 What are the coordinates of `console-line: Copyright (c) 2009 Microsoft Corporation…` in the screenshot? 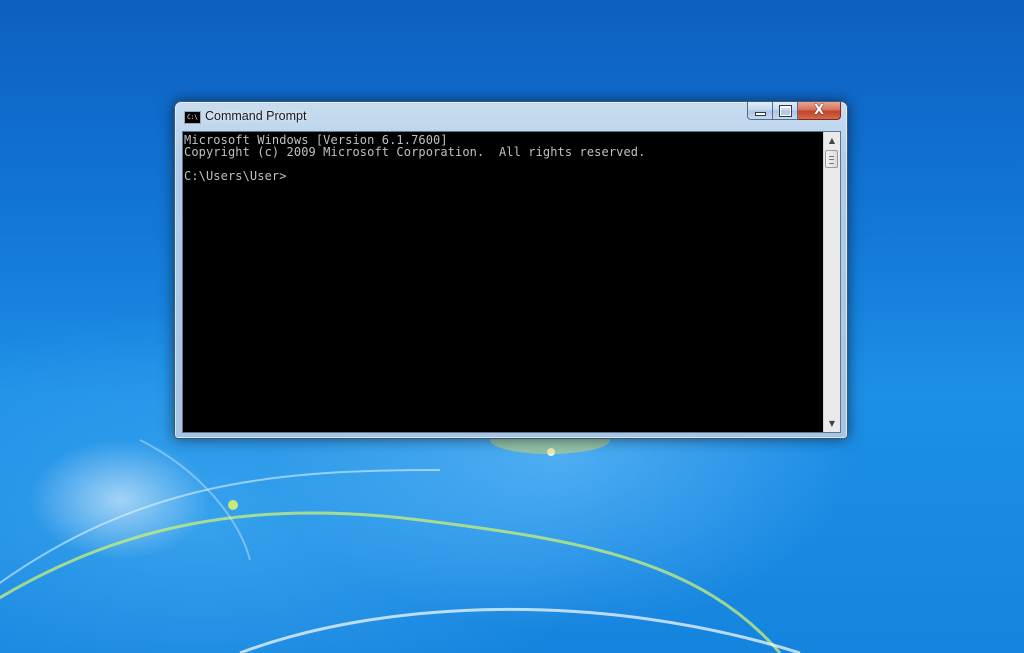 It's located at (503, 152).